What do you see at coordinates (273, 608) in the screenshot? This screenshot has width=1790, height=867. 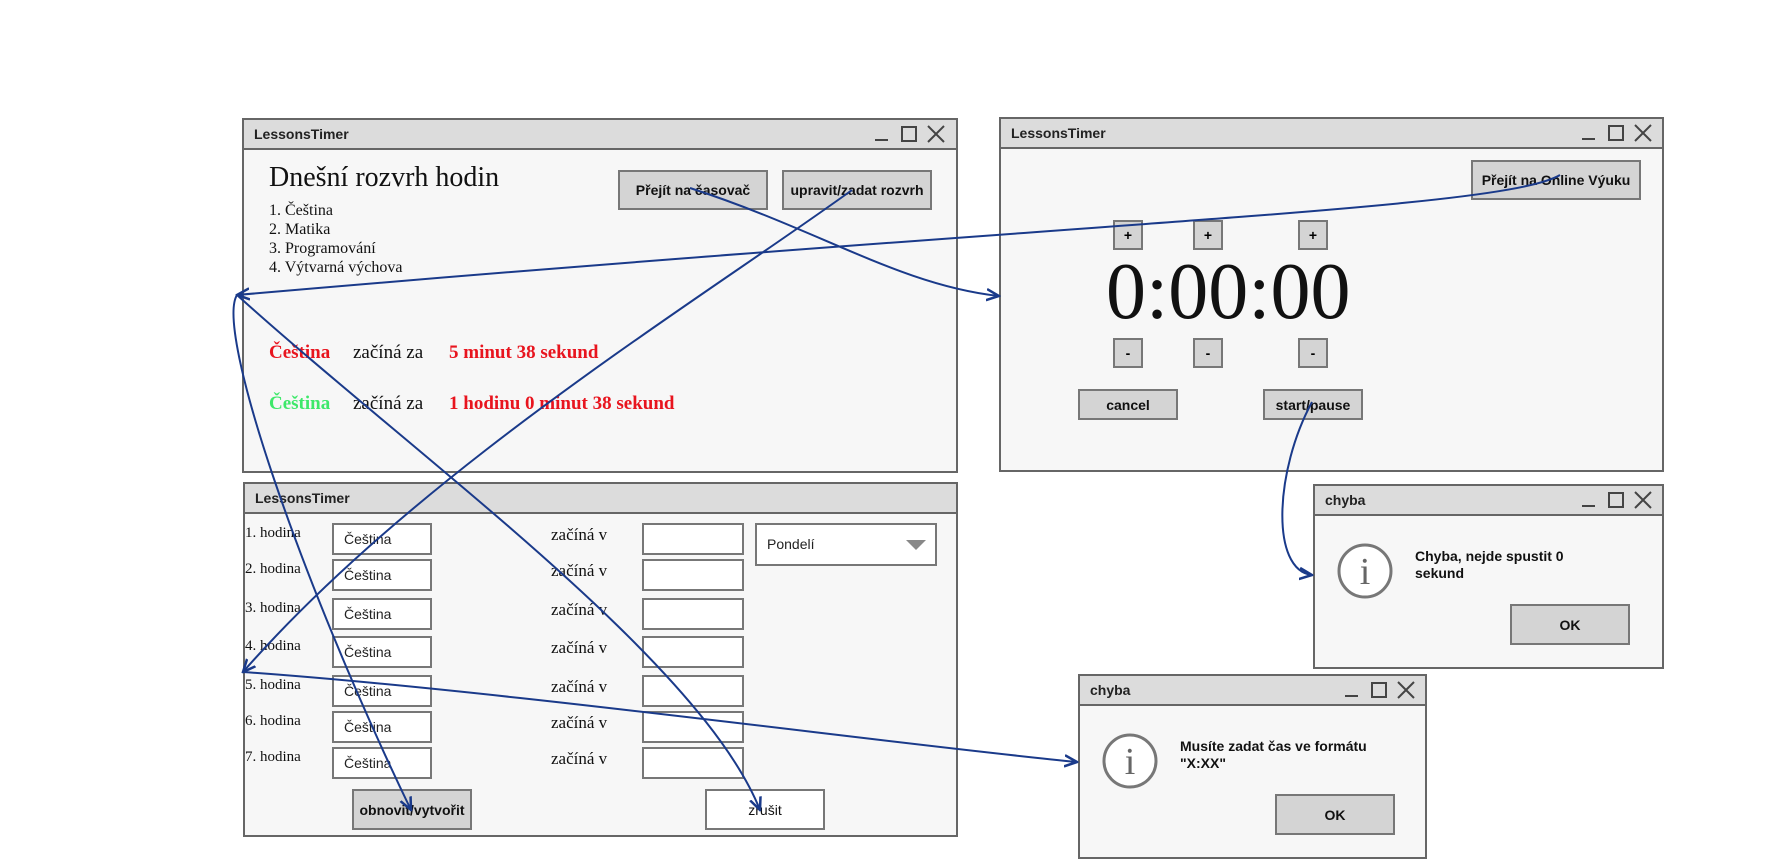 I see `row-label: 3. hodina` at bounding box center [273, 608].